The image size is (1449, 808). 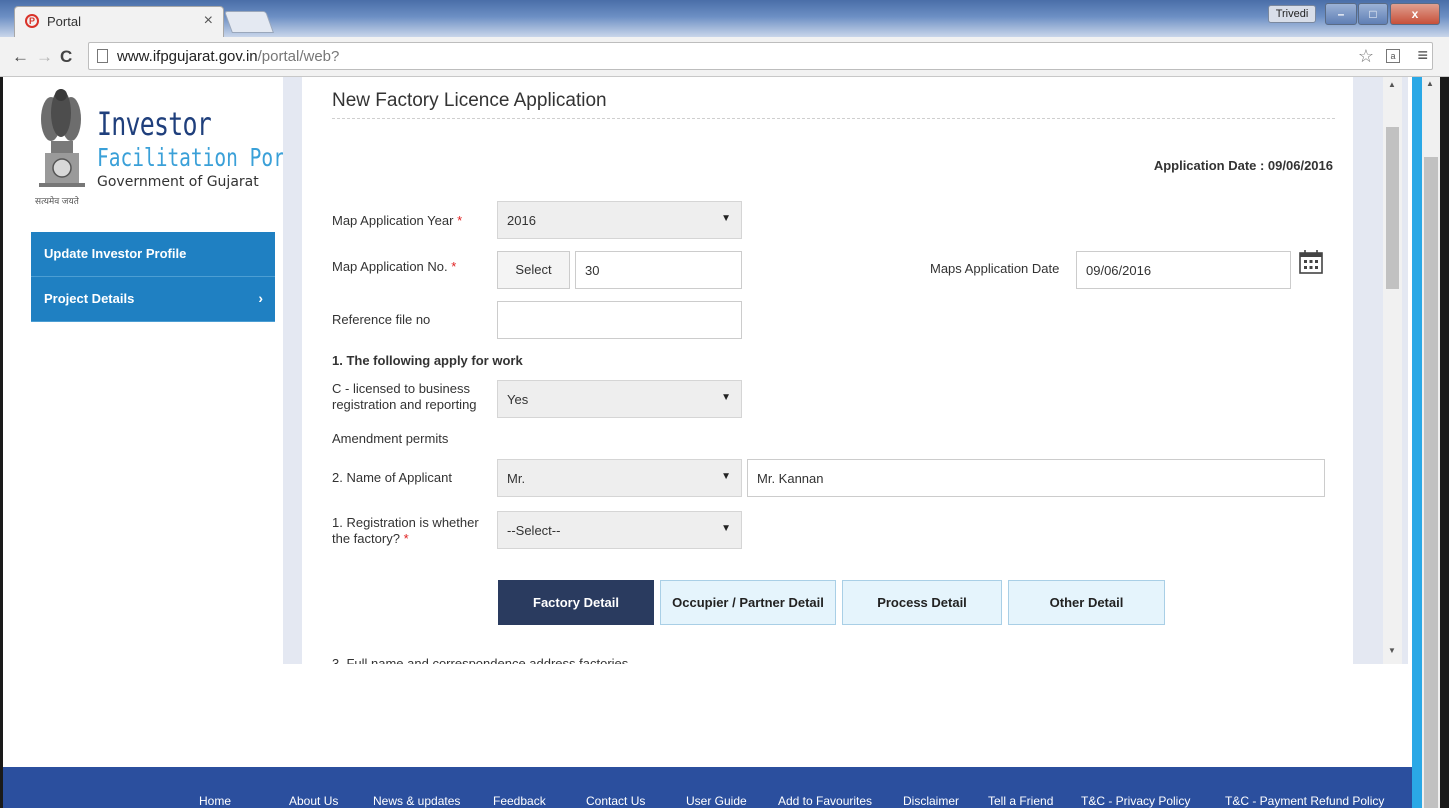 What do you see at coordinates (516, 478) in the screenshot?
I see `applicant-title-value: Mr.` at bounding box center [516, 478].